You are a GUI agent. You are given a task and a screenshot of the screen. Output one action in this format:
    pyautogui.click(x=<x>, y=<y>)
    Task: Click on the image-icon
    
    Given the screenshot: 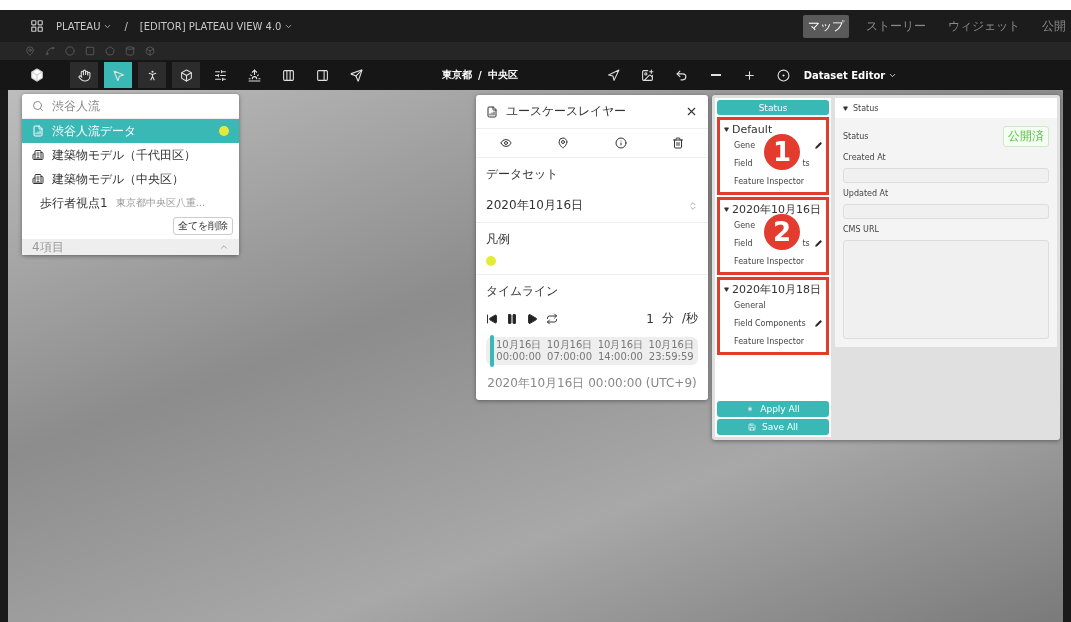 What is the action you would take?
    pyautogui.click(x=648, y=75)
    